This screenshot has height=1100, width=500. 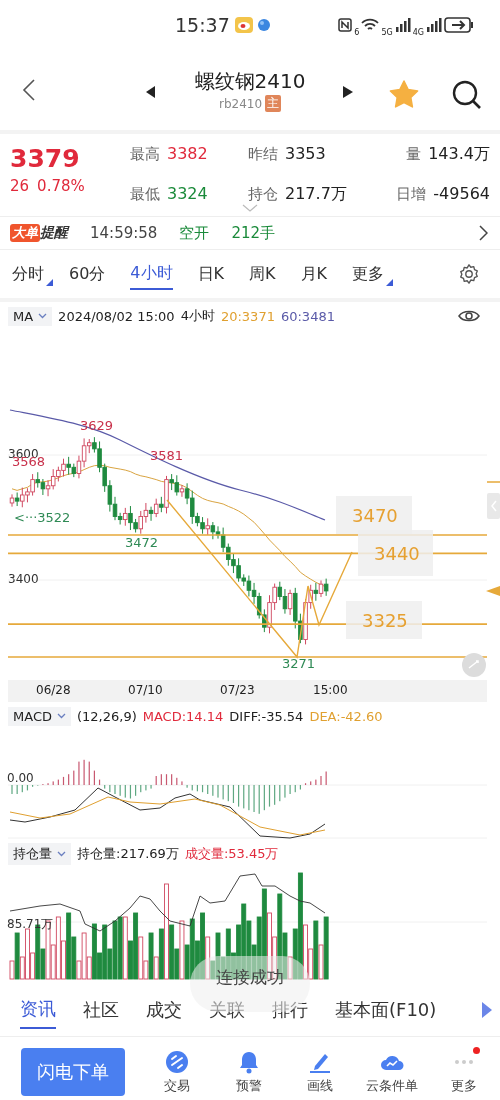 I want to click on clock: 15:37, so click(x=202, y=25).